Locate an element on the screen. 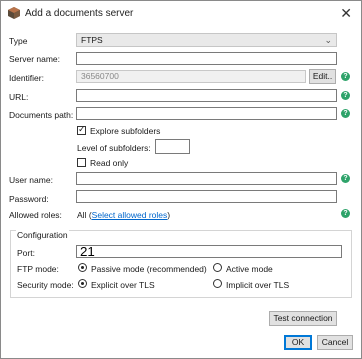  explore-subfolders-label: Explore subfolders is located at coordinates (125, 131).